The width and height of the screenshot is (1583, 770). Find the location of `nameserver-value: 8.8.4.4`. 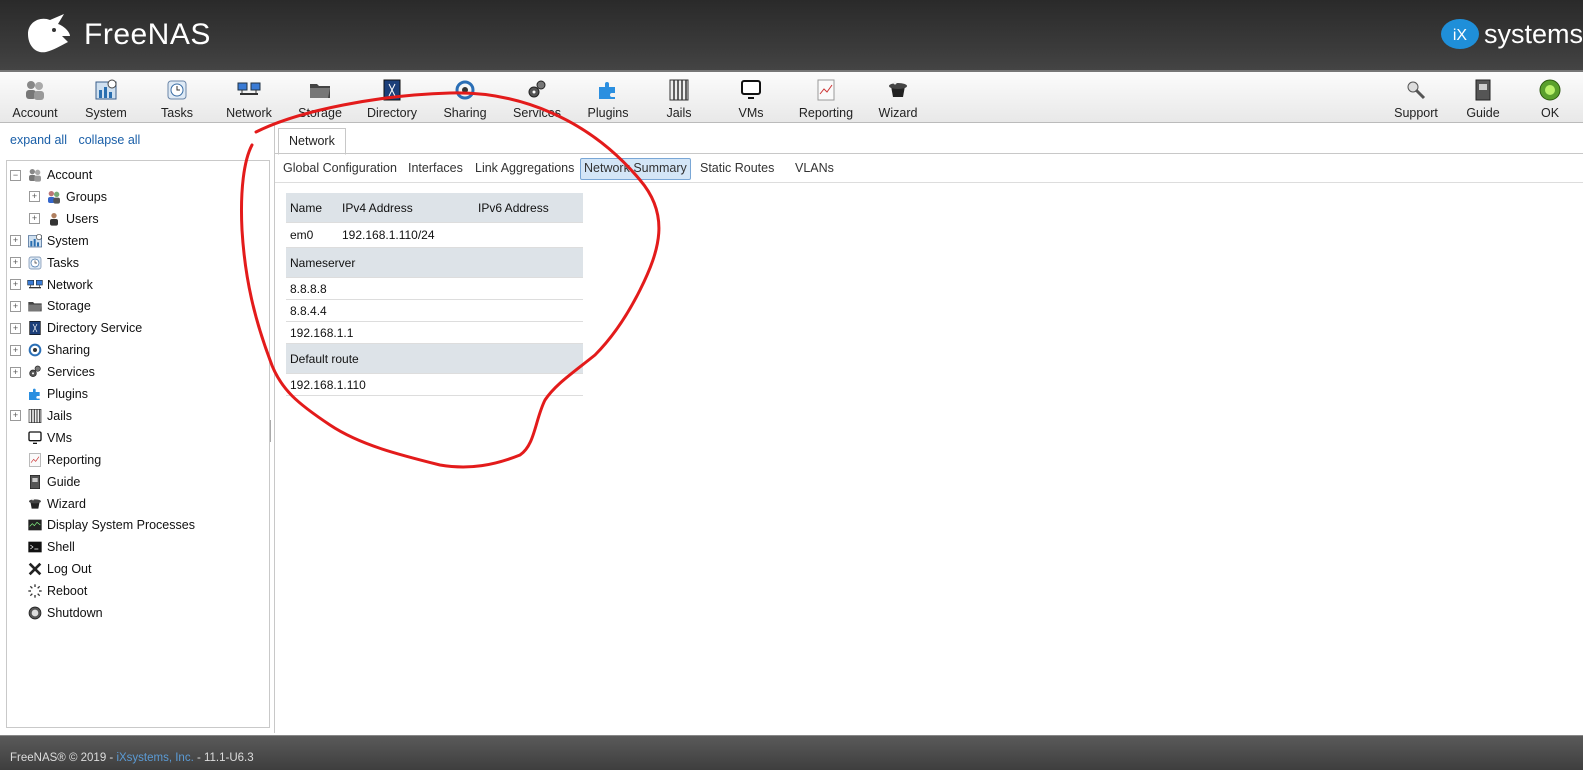

nameserver-value: 8.8.4.4 is located at coordinates (434, 310).